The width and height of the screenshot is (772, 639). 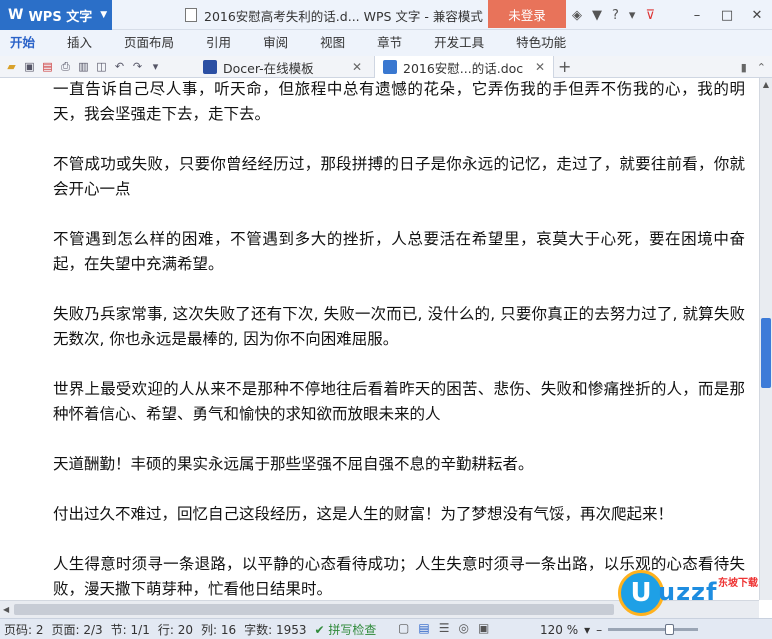 What do you see at coordinates (766, 85) in the screenshot?
I see `scroll-up-icon: ▲` at bounding box center [766, 85].